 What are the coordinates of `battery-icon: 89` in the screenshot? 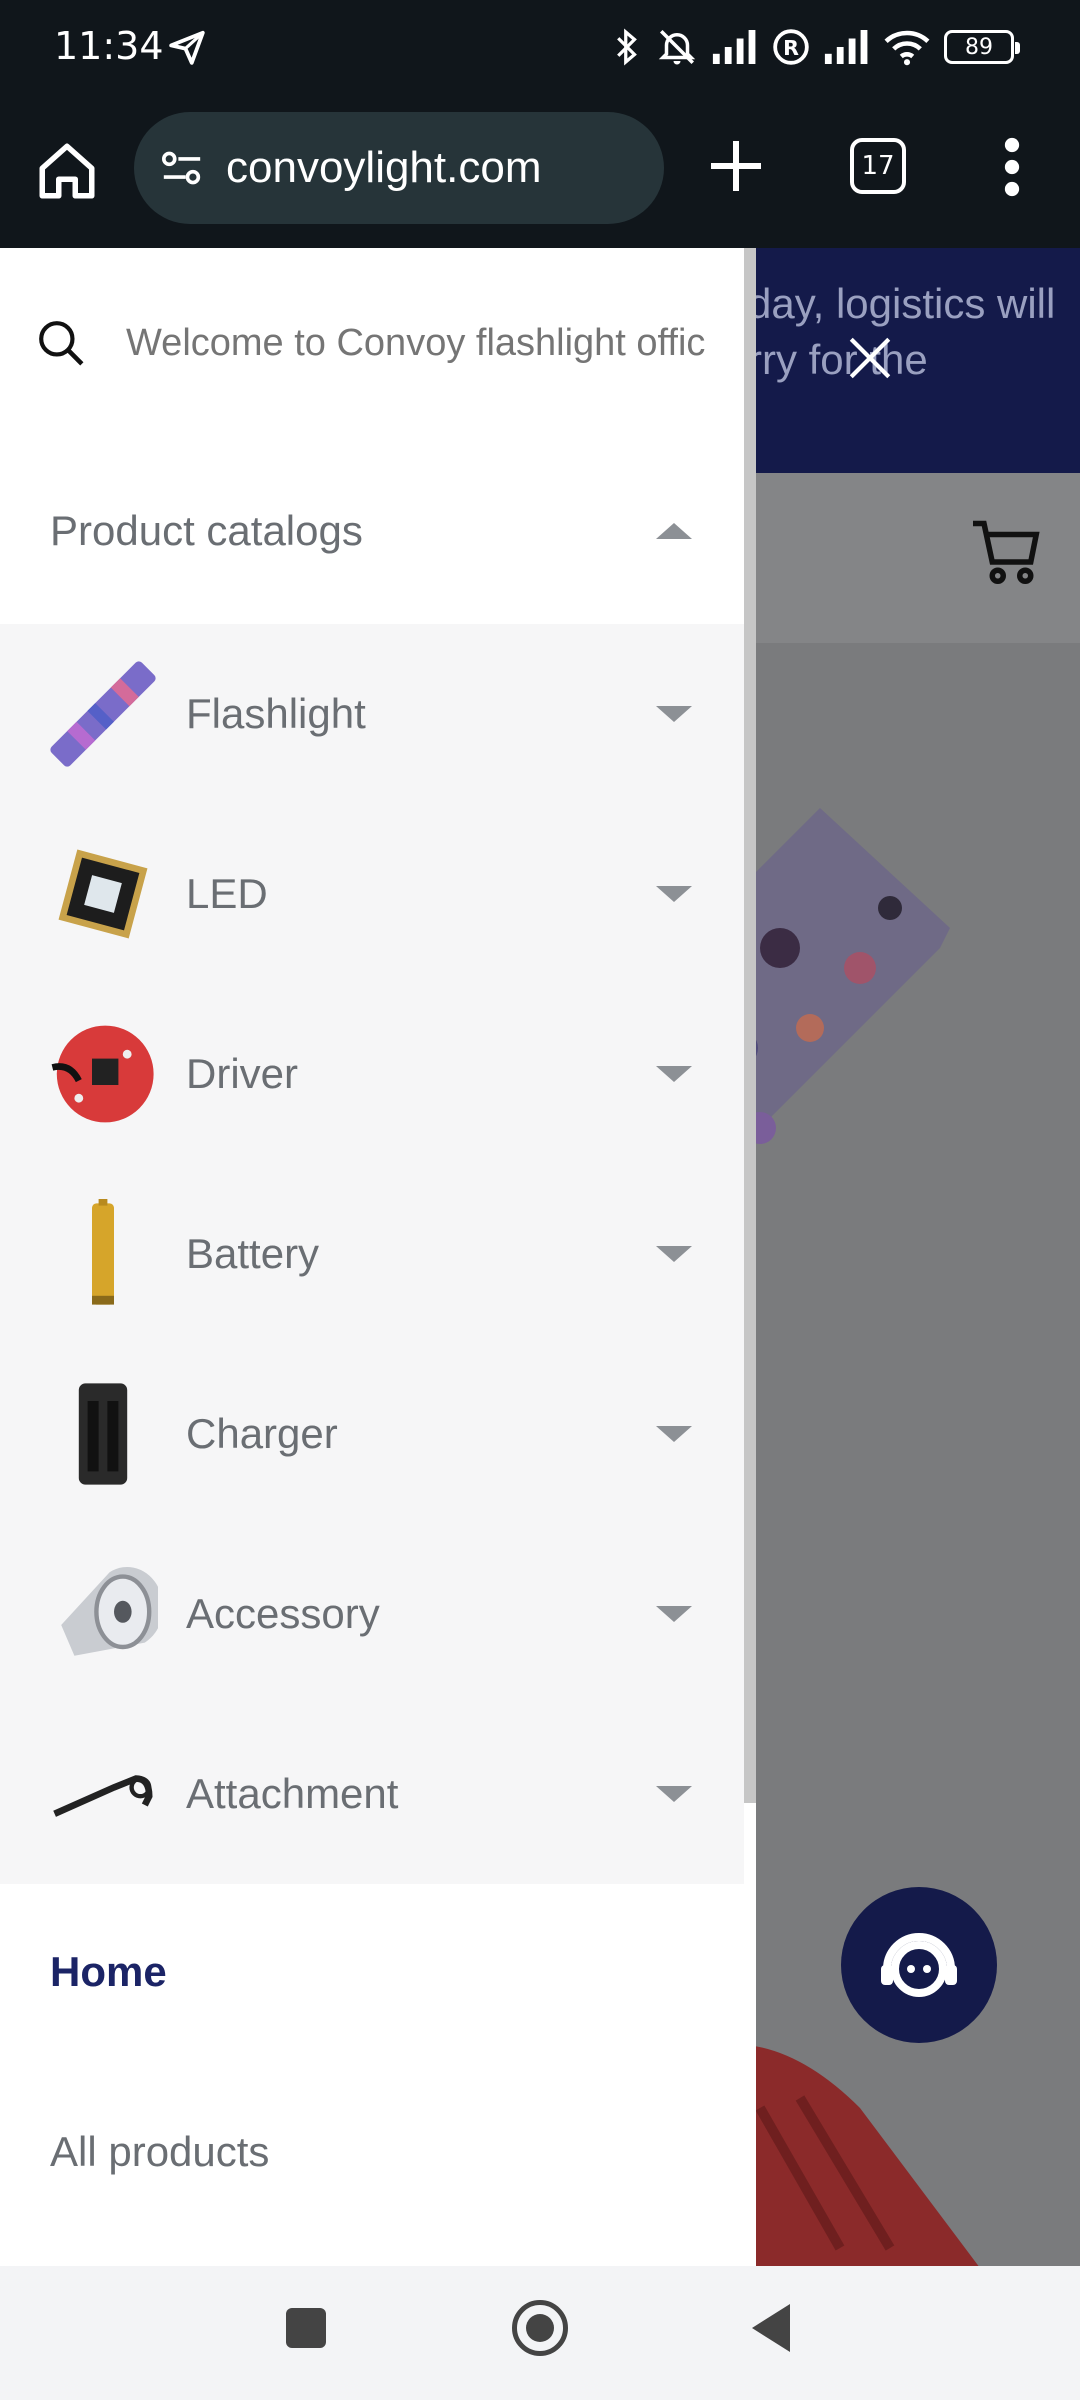 It's located at (982, 47).